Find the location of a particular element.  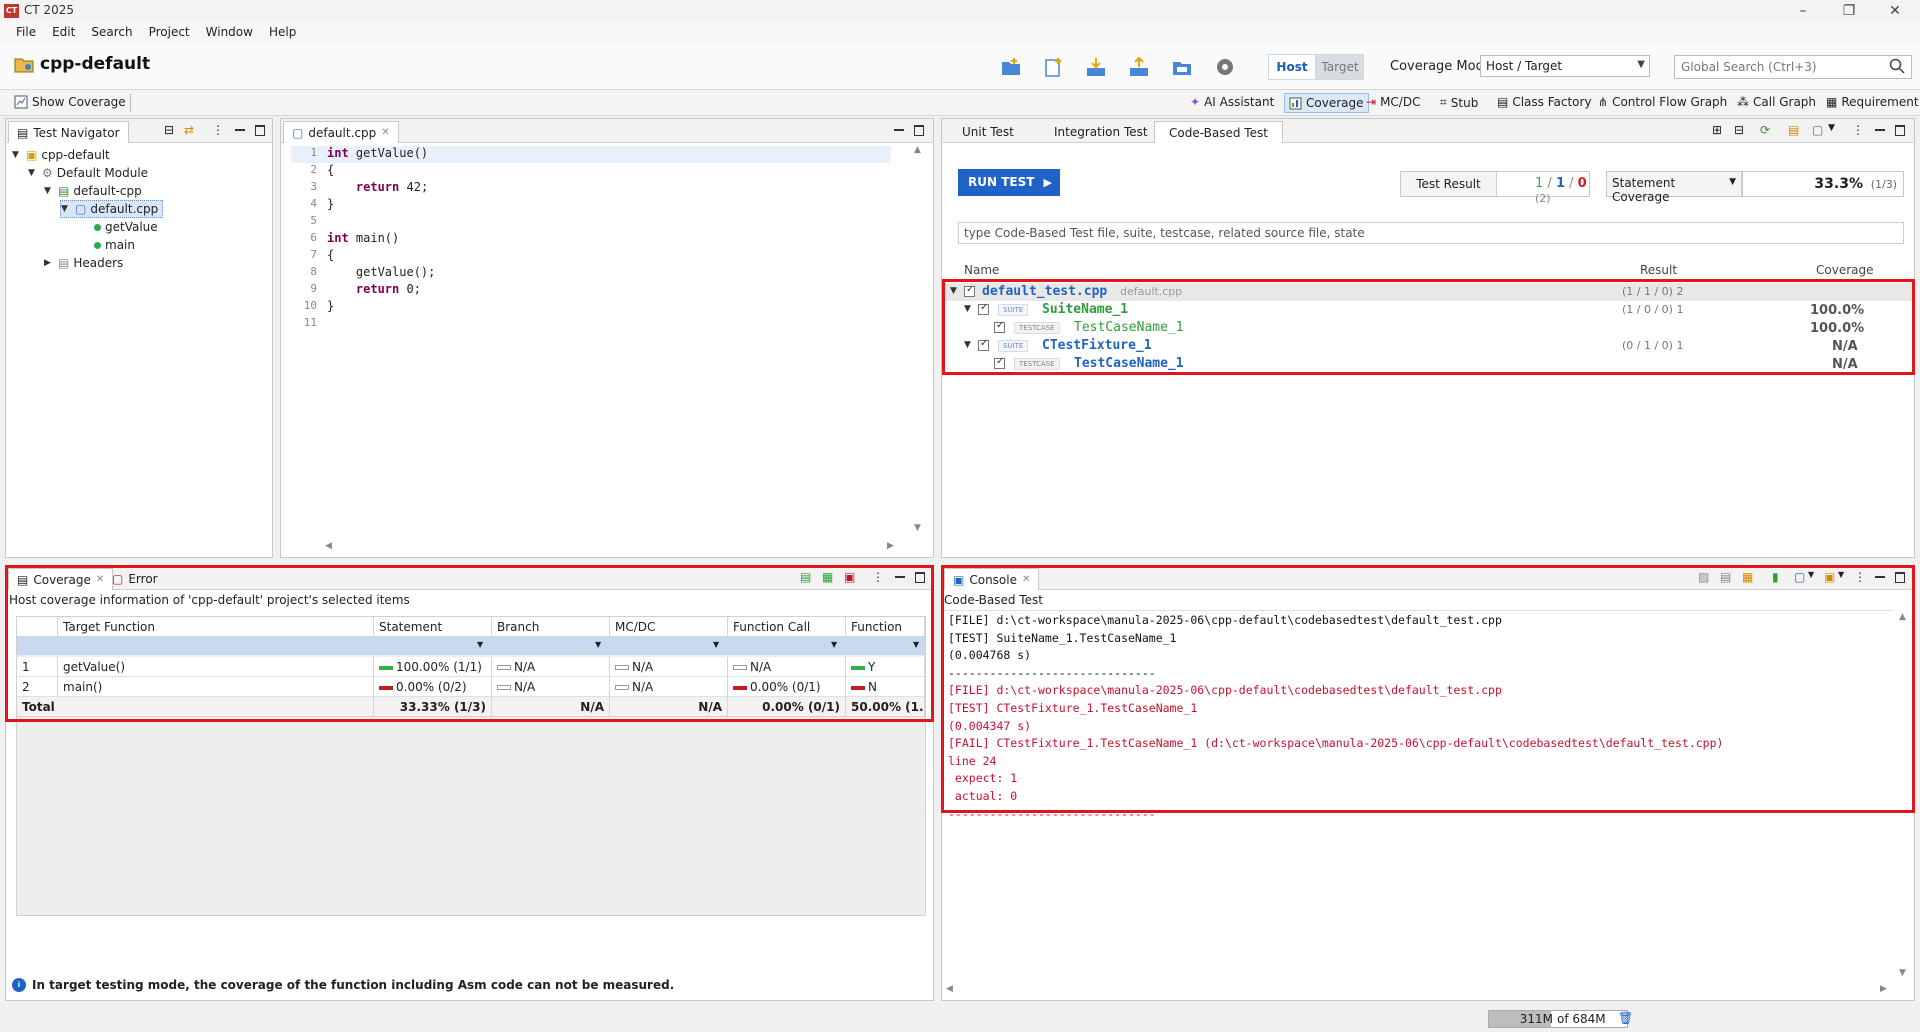

scroll-lock-icon: ▤ is located at coordinates (1725, 577).